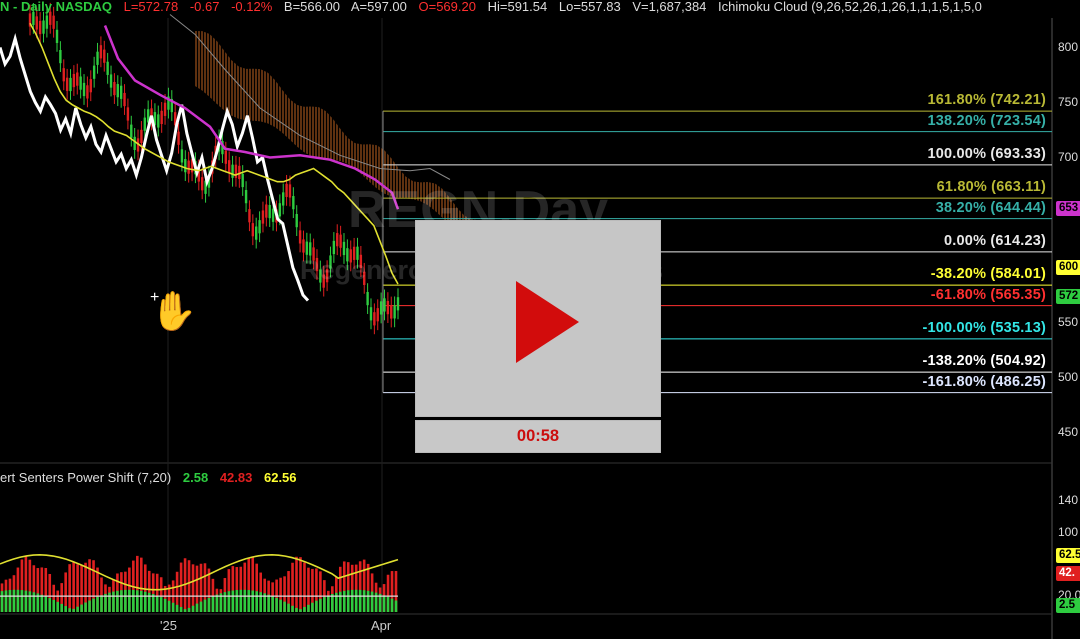 The image size is (1080, 639). I want to click on x-tick-apr: Apr, so click(381, 625).